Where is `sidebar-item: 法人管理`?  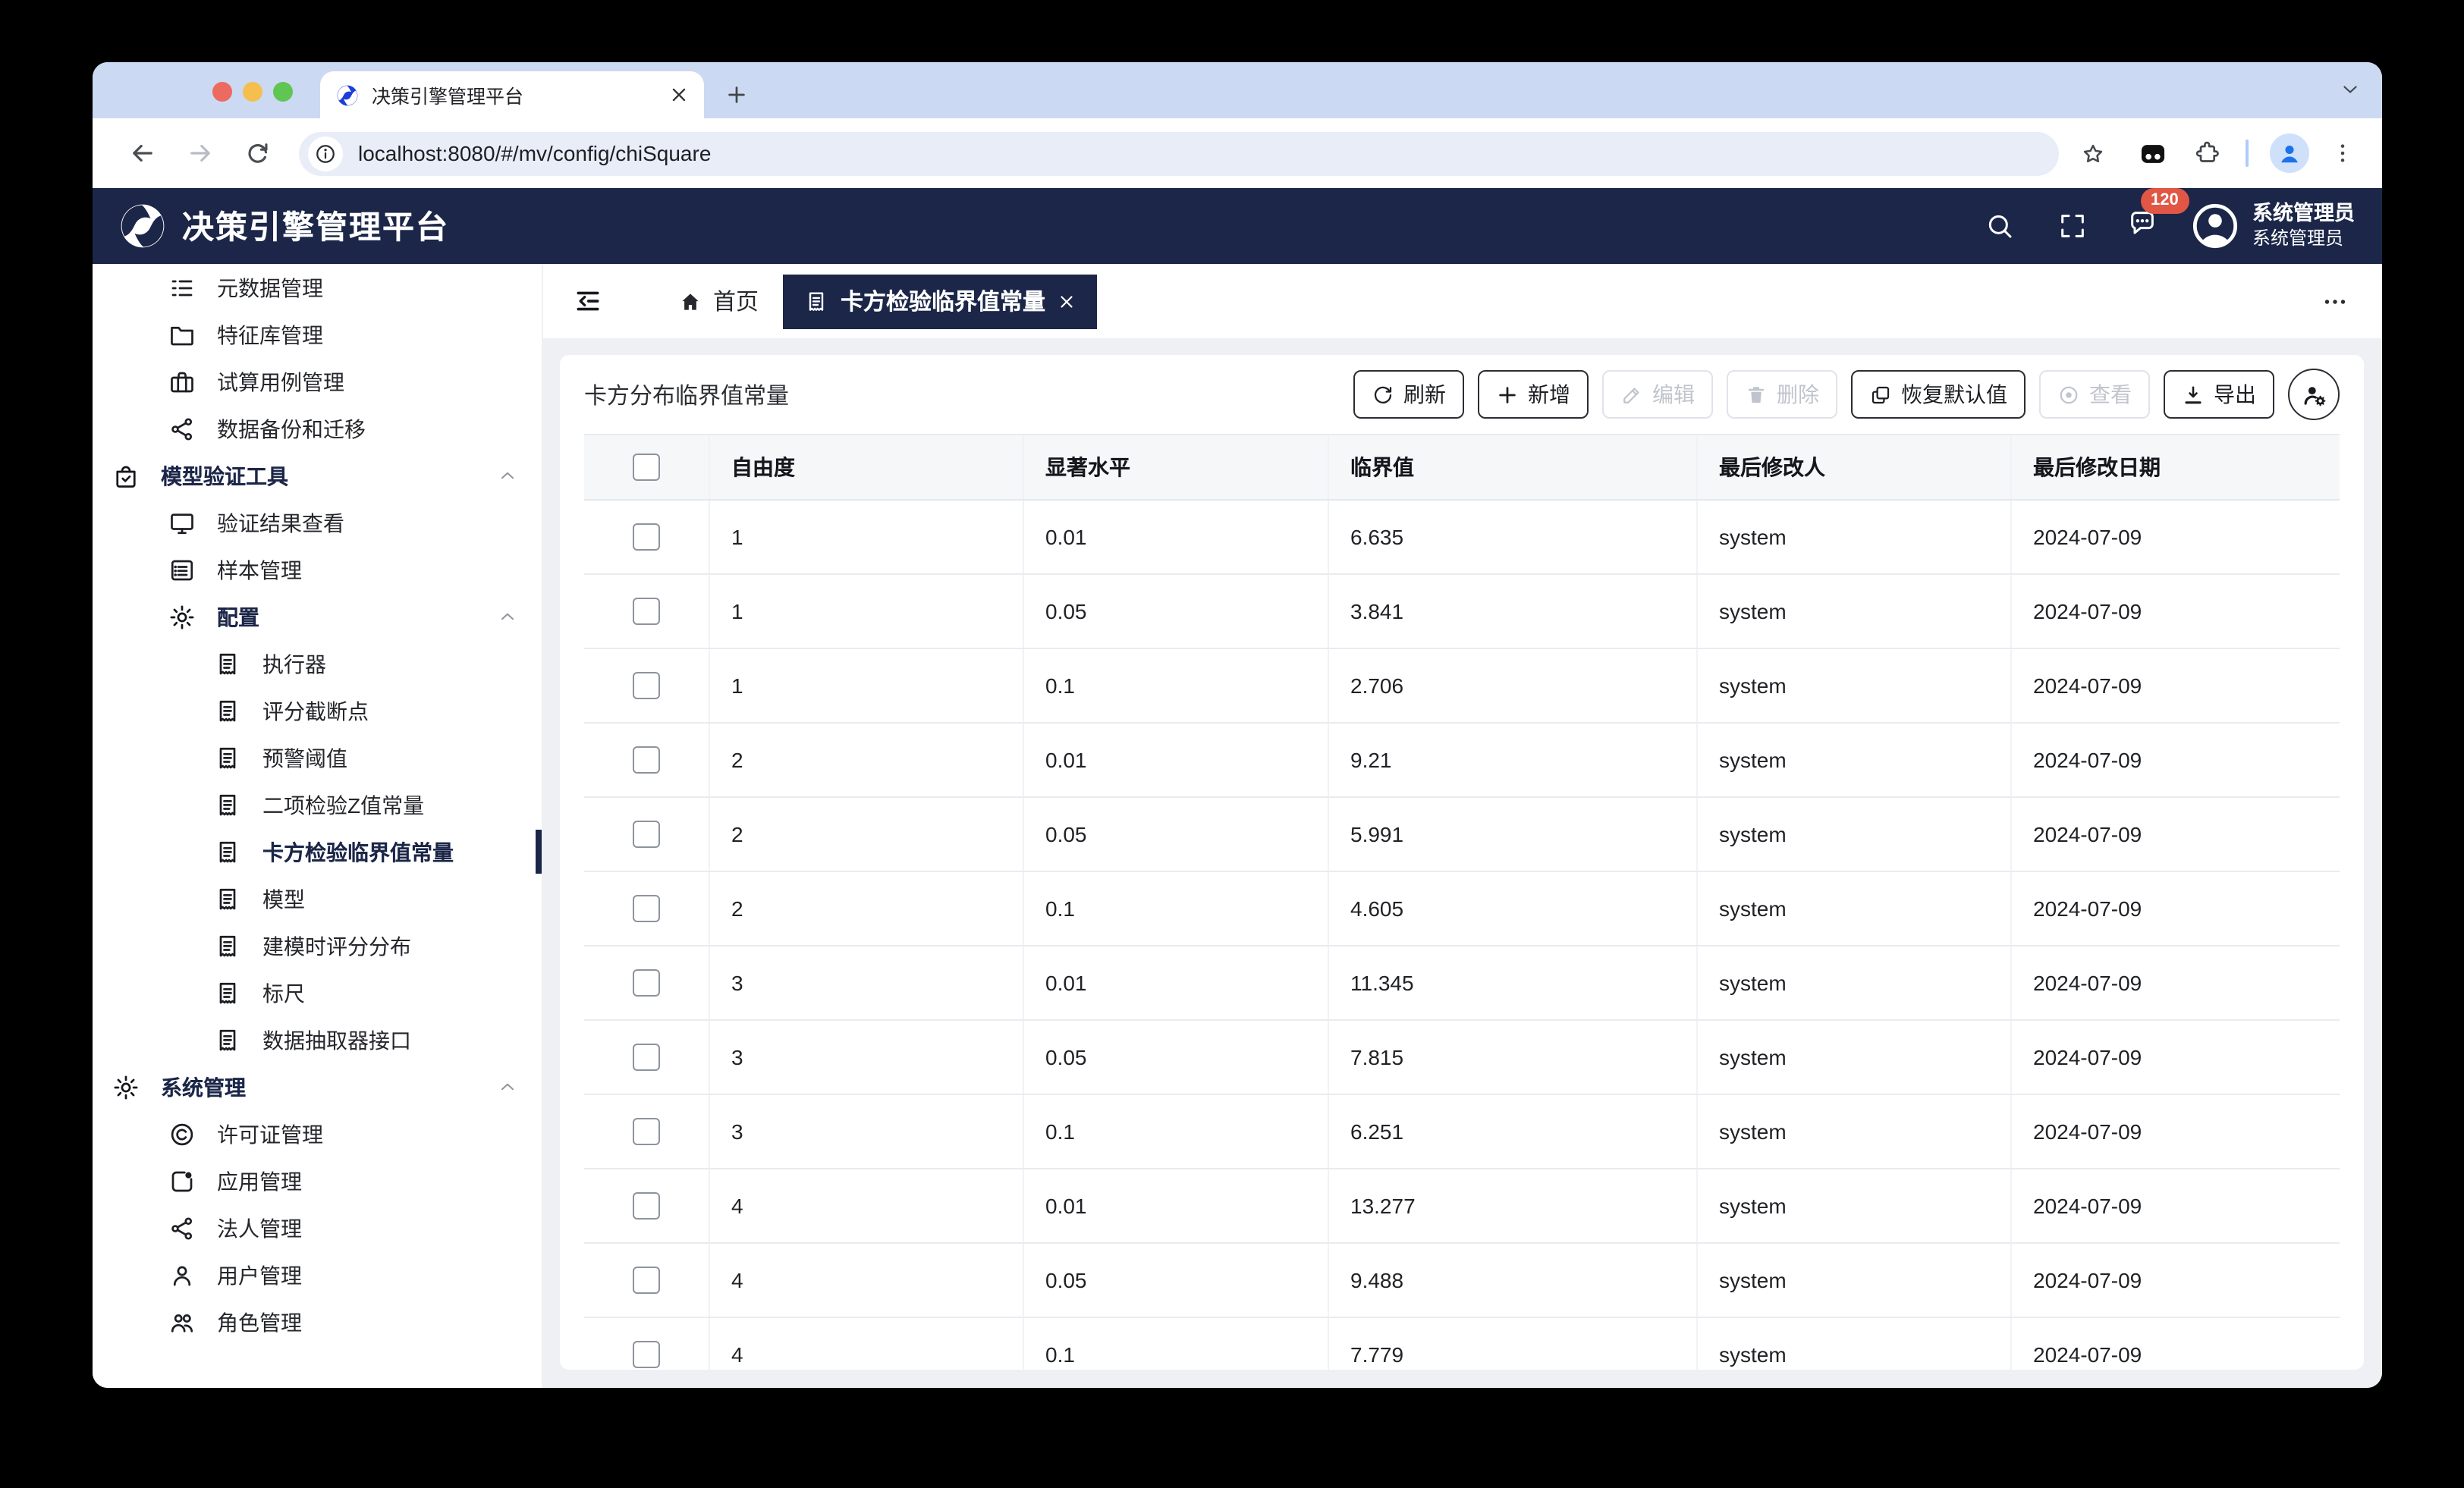 sidebar-item: 法人管理 is located at coordinates (317, 1227).